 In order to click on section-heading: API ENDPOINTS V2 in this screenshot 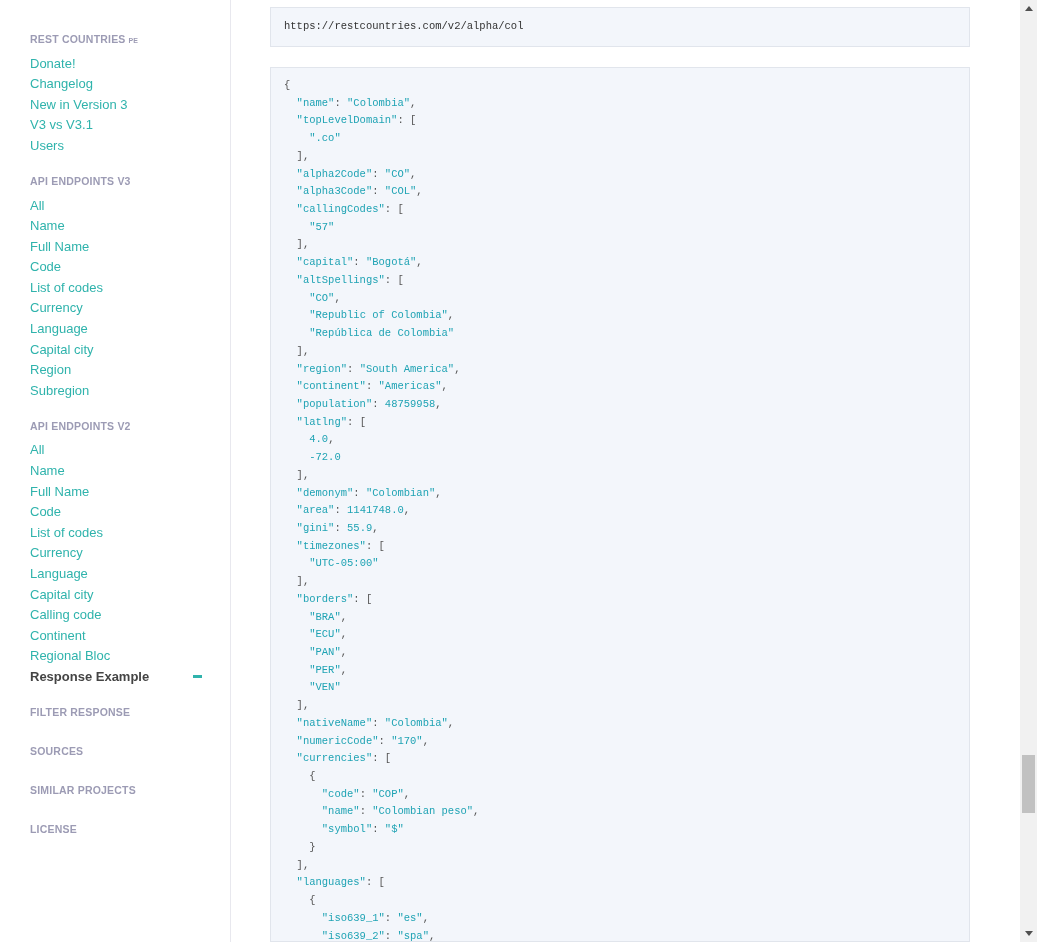, I will do `click(80, 426)`.